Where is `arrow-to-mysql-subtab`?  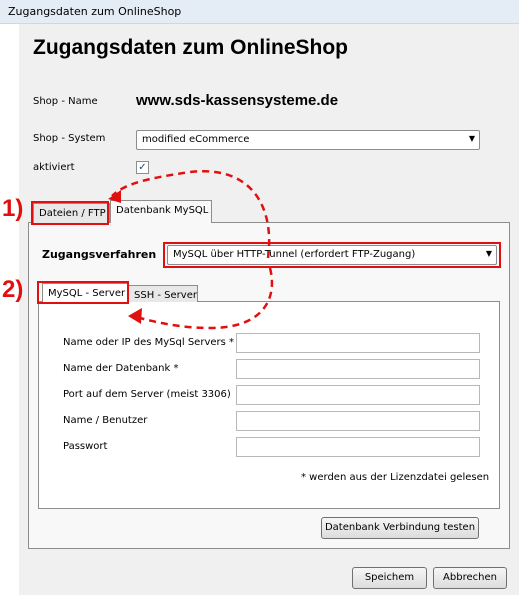
arrow-to-mysql-subtab is located at coordinates (204, 298).